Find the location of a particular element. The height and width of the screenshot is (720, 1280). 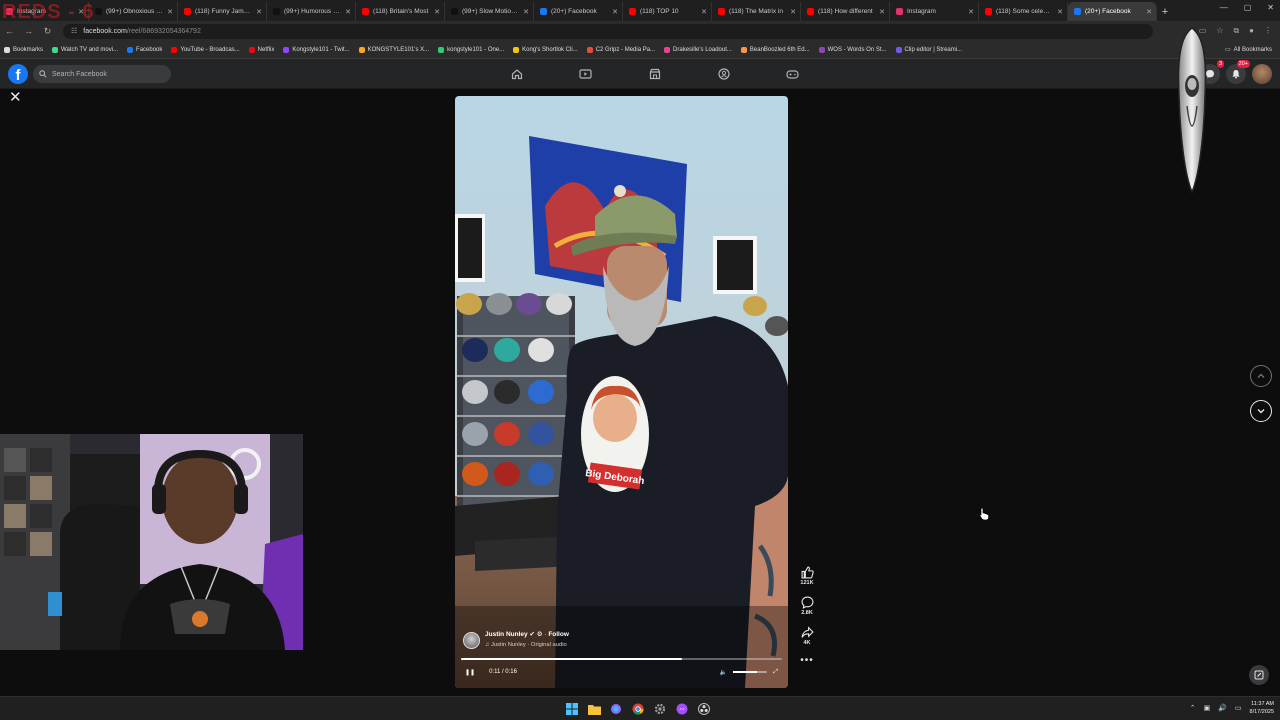

browser-tab: (99+) Slow Motion A ✕ is located at coordinates (489, 11).